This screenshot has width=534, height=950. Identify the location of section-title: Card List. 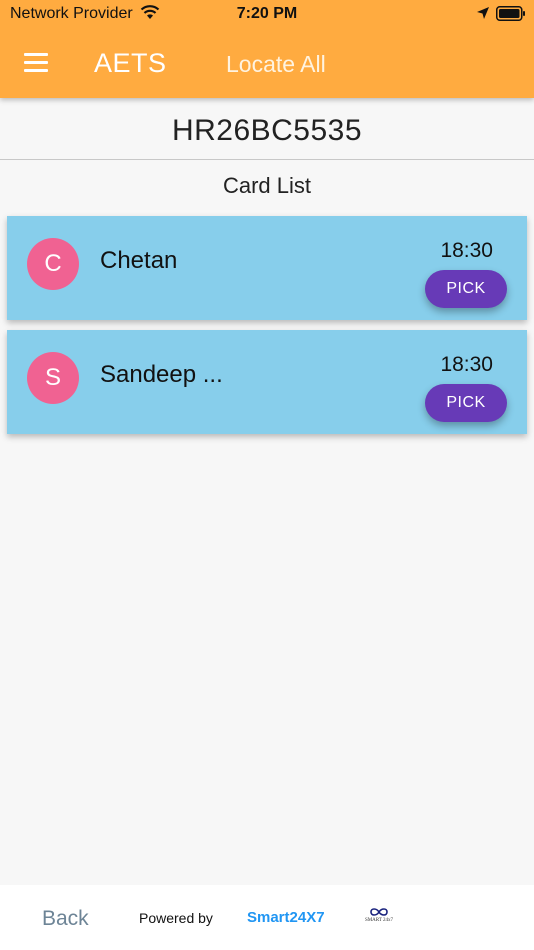
(267, 185).